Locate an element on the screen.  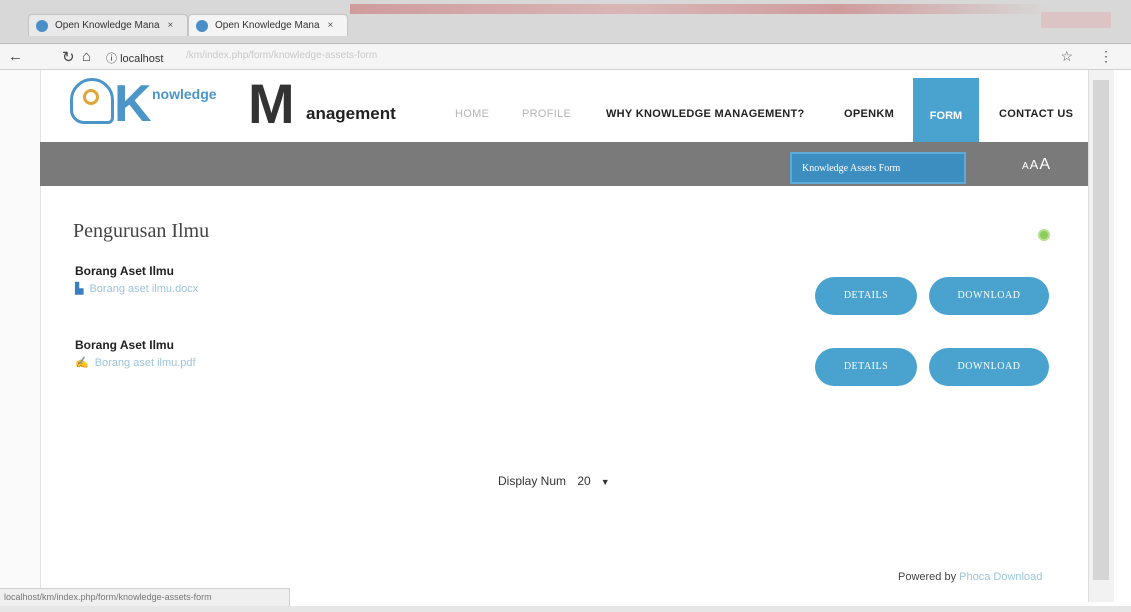
browser-tab-1: Open Knowledge Mana × is located at coordinates (108, 25).